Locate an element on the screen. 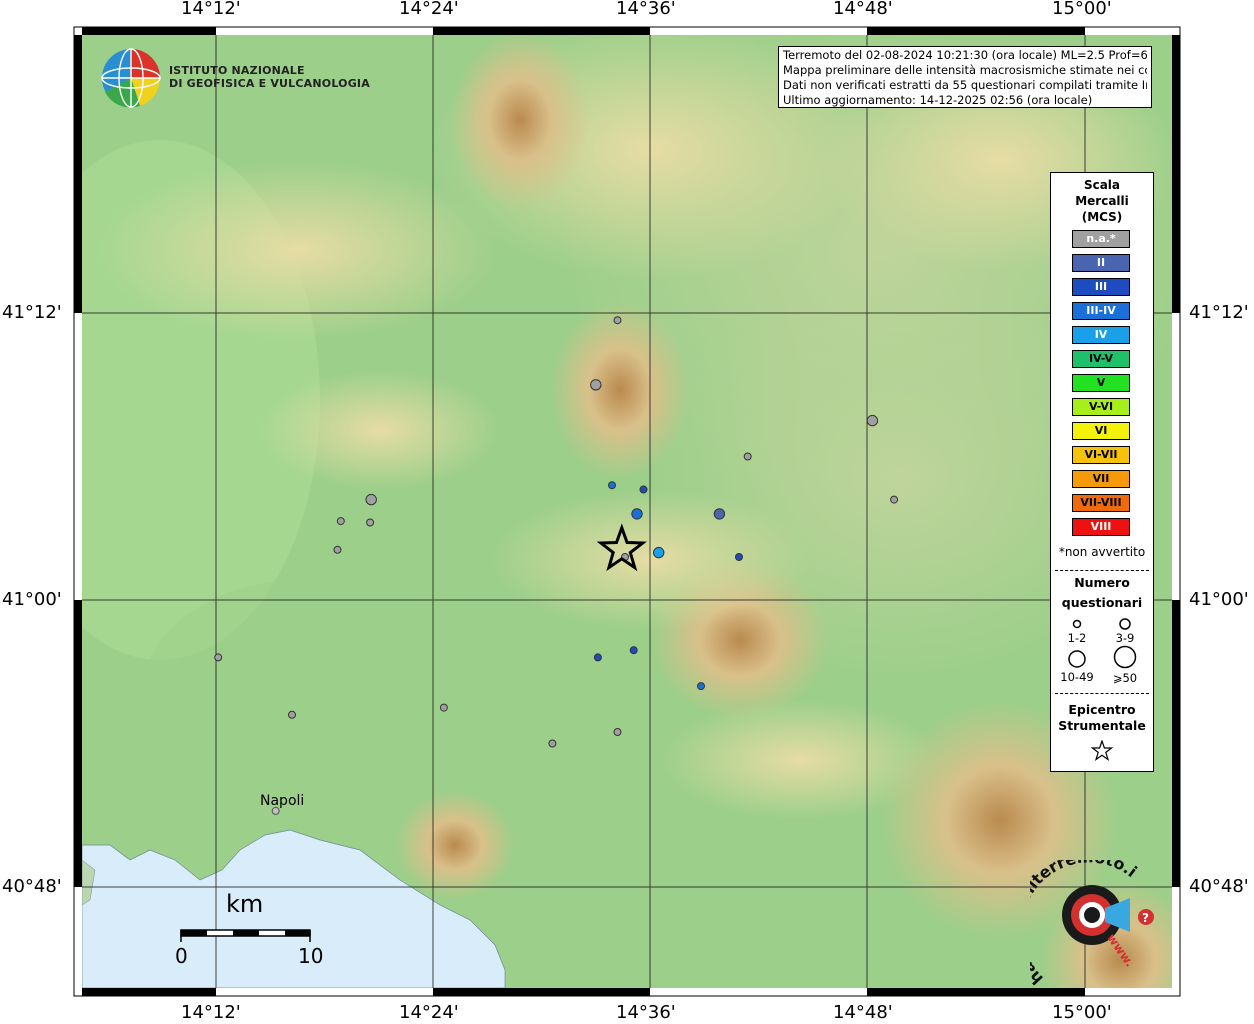 The height and width of the screenshot is (1024, 1254). lon-label-bottom-4: 14°48' is located at coordinates (863, 1012).